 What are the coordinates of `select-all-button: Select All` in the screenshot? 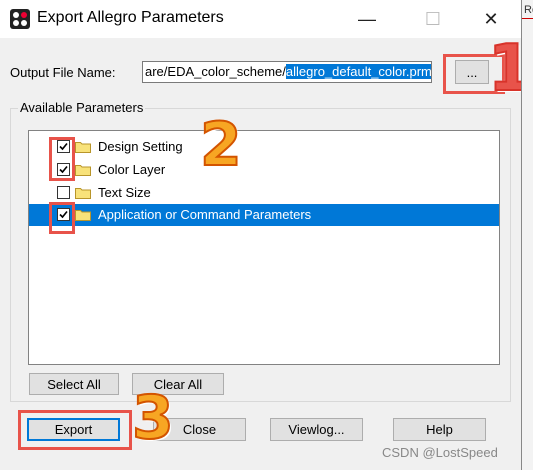 It's located at (74, 384).